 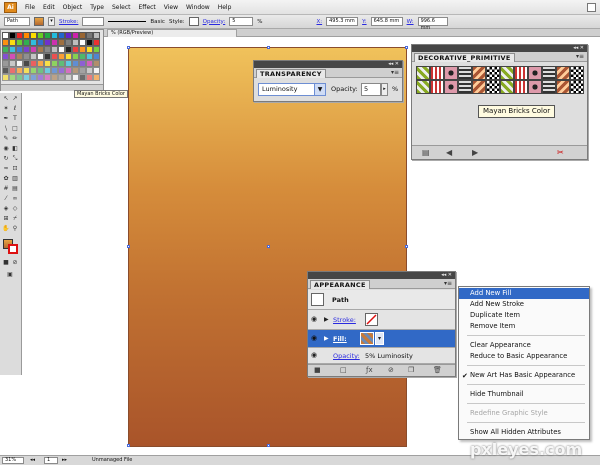 I want to click on x-field: 495.3 mm, so click(x=342, y=21).